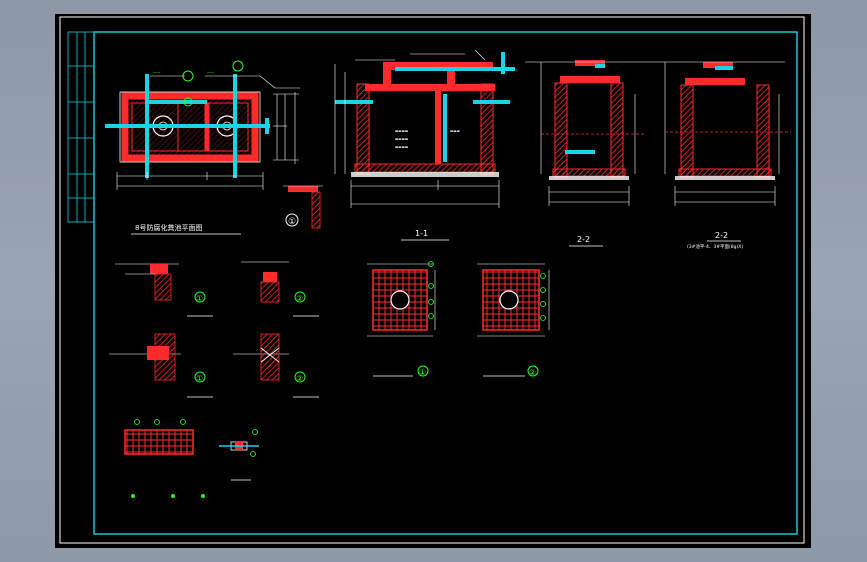  Describe the element at coordinates (81, 127) in the screenshot. I see `binding-strip` at that location.